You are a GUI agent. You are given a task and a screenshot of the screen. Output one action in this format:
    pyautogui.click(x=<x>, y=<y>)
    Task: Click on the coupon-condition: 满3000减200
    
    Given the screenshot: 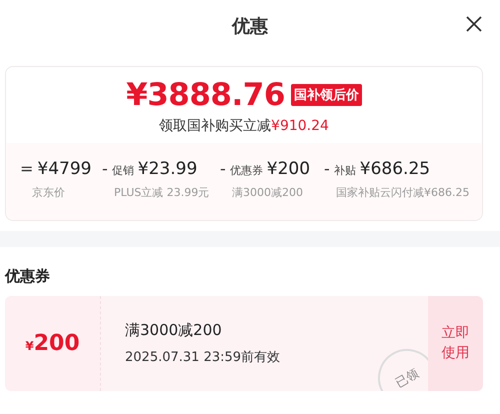 What is the action you would take?
    pyautogui.click(x=174, y=330)
    